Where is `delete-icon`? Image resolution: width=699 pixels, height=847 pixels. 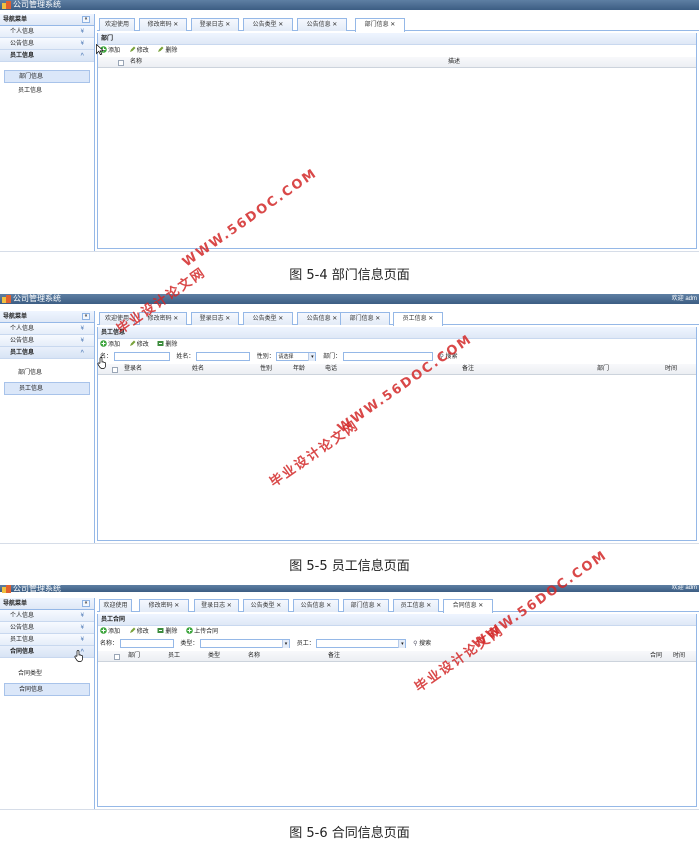
delete-icon is located at coordinates (160, 630).